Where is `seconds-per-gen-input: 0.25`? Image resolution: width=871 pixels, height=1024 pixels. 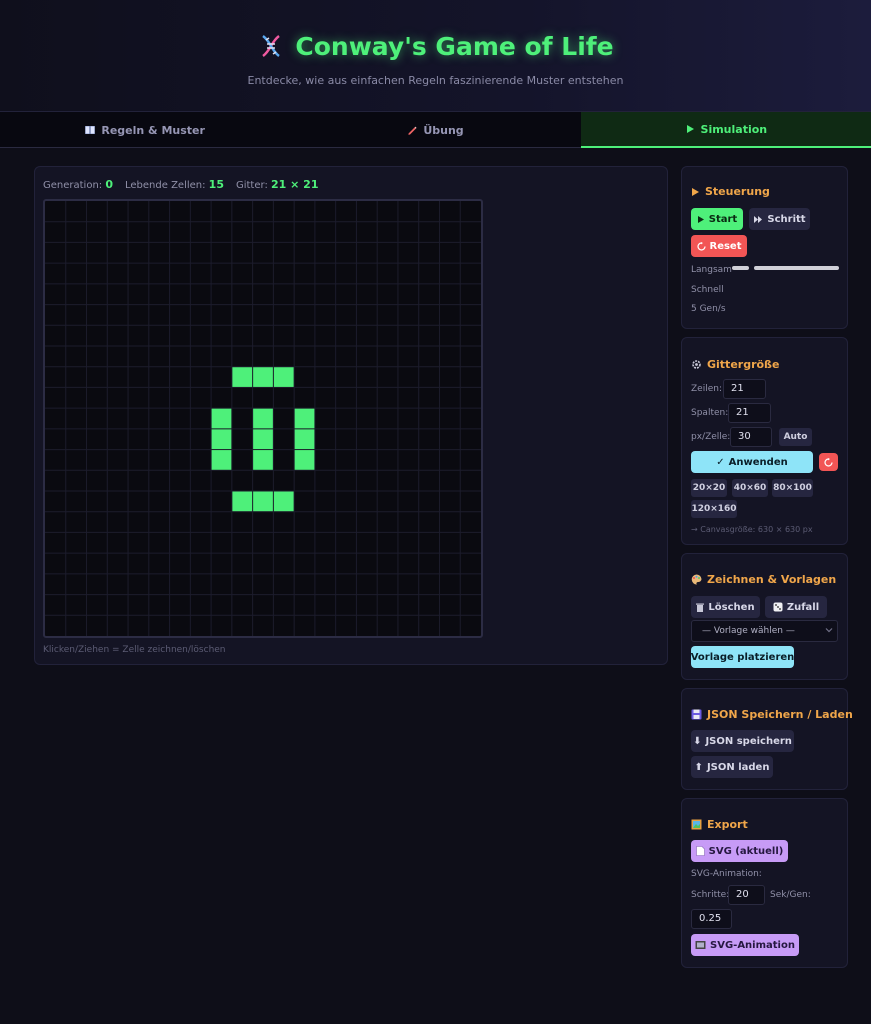 seconds-per-gen-input: 0.25 is located at coordinates (711, 919).